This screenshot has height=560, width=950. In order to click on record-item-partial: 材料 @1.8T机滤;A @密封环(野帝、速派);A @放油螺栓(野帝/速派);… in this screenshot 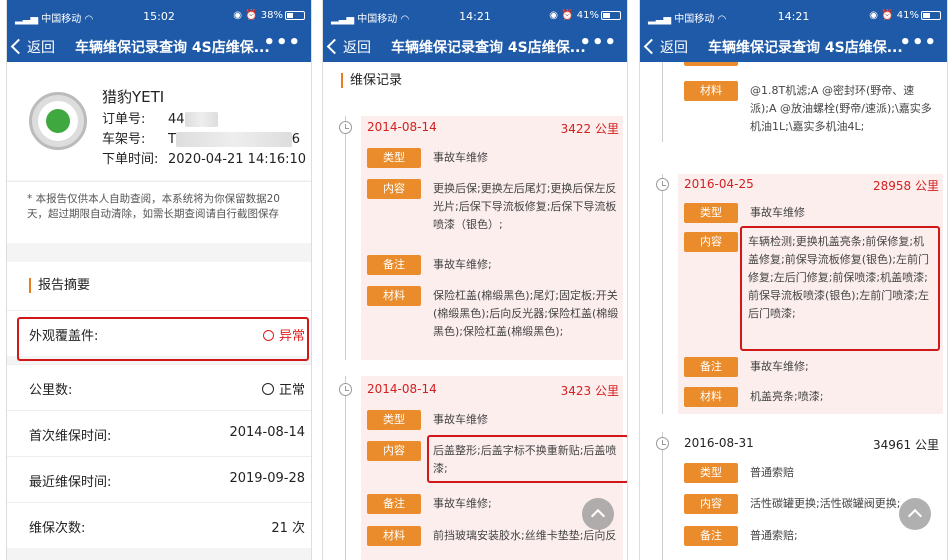, I will do `click(793, 102)`.